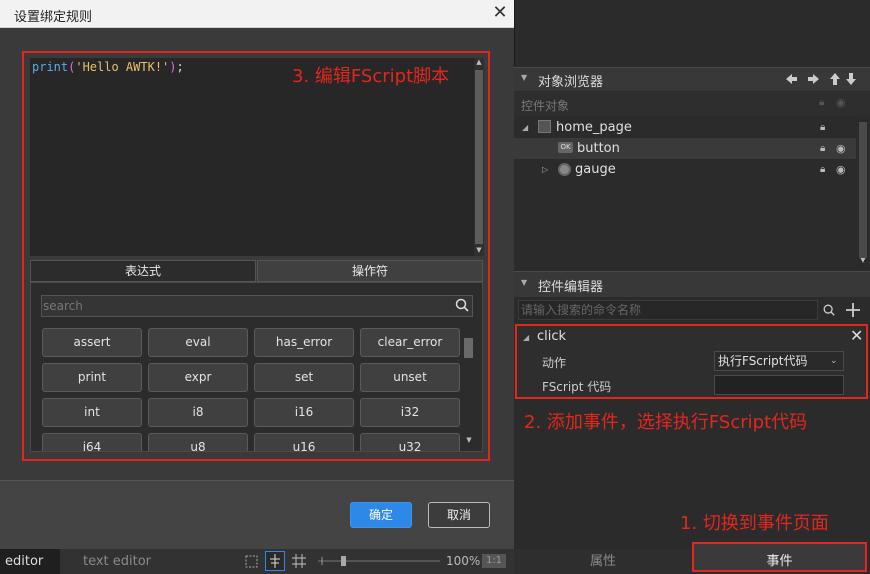 The height and width of the screenshot is (574, 870). I want to click on align-guide-icon, so click(275, 561).